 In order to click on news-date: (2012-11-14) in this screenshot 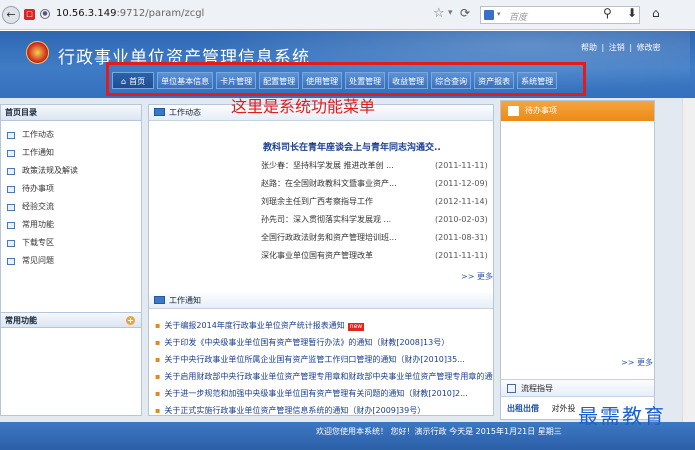, I will do `click(461, 201)`.